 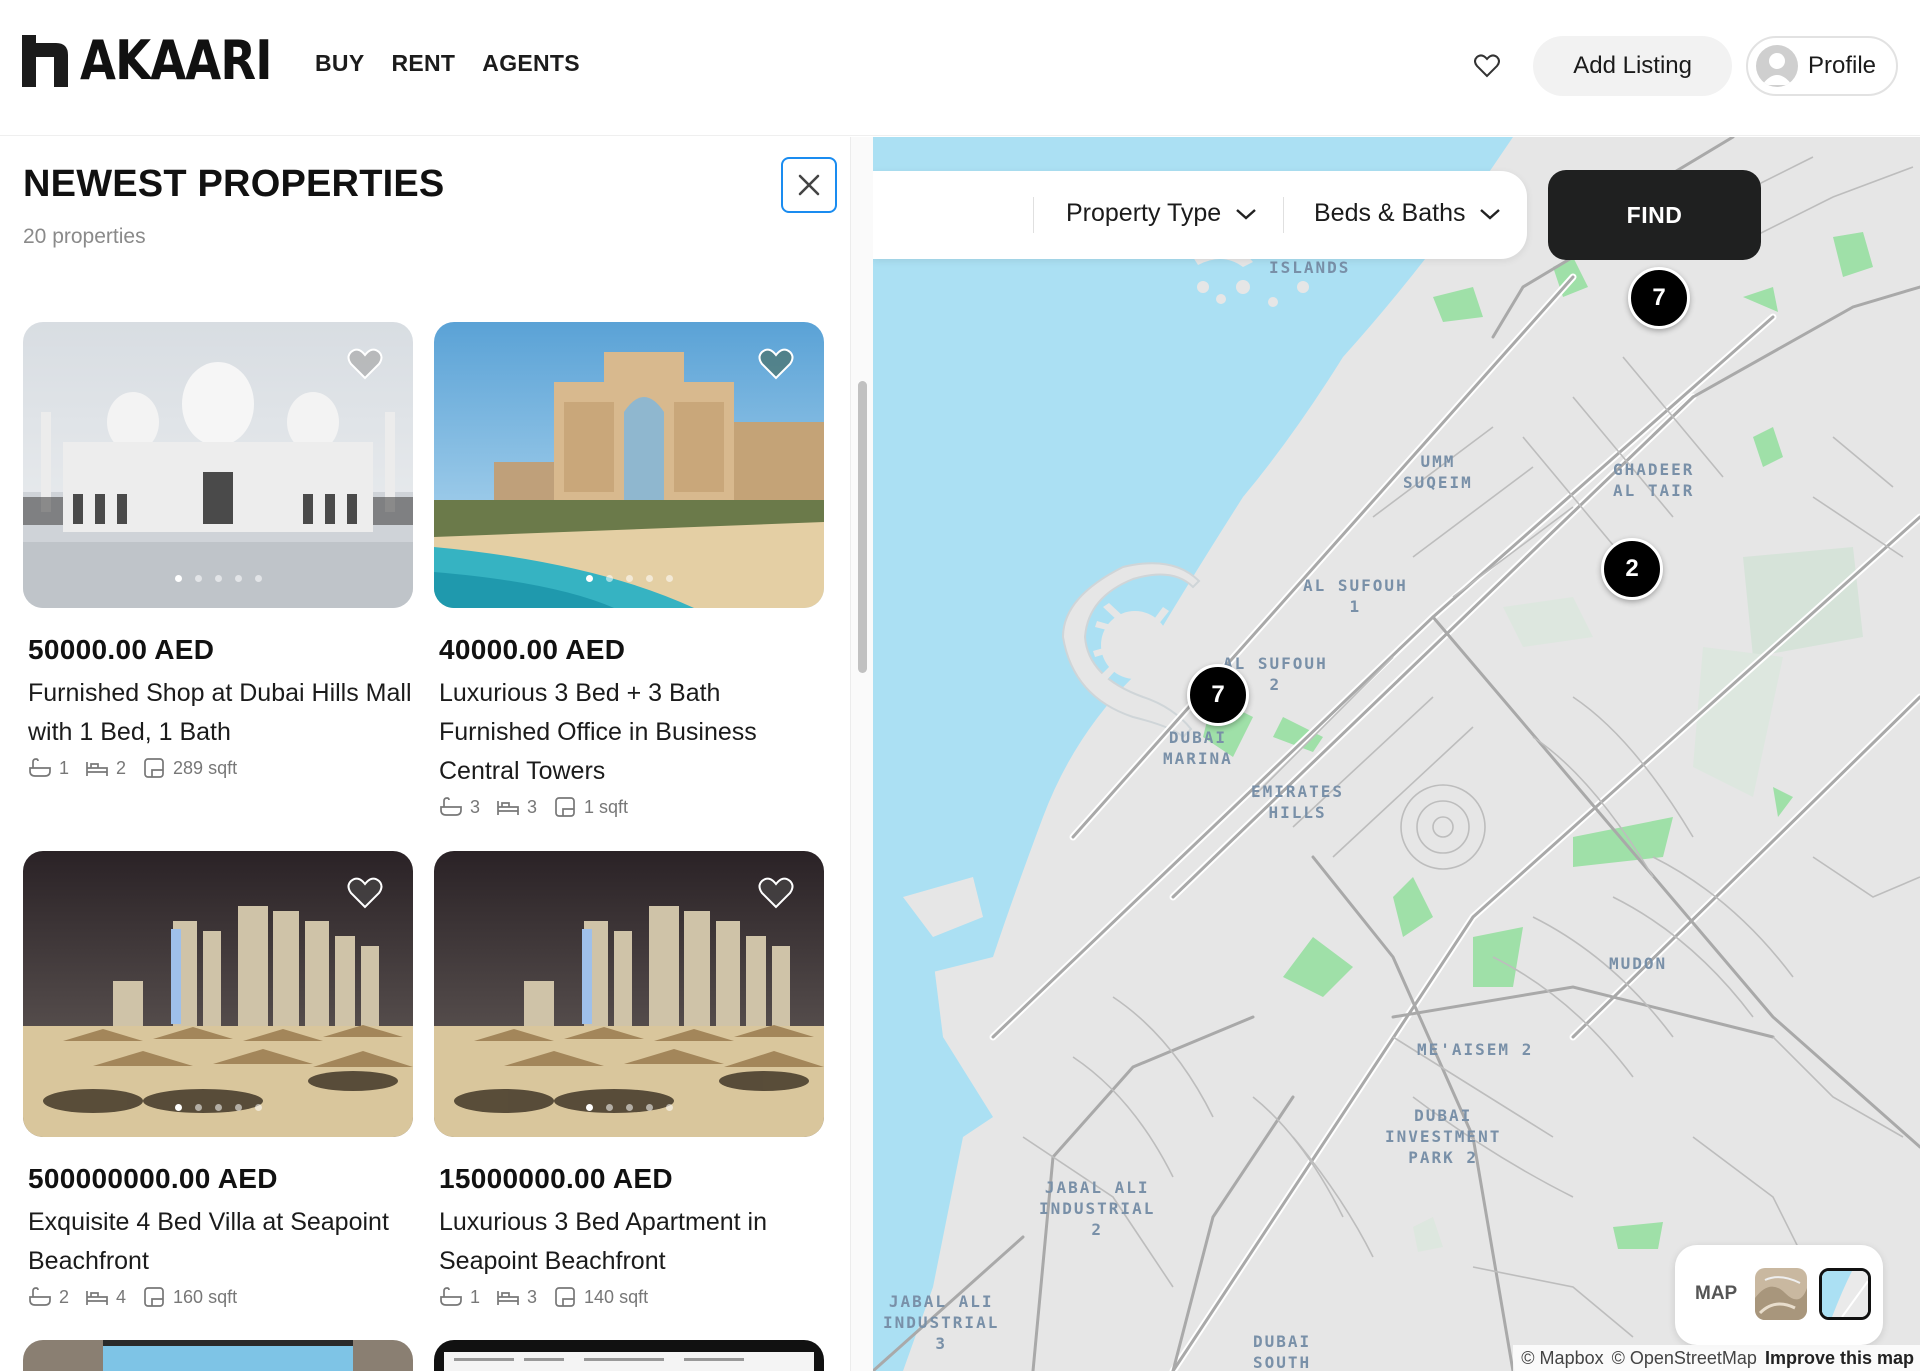 I want to click on map-icon, so click(x=1845, y=1294).